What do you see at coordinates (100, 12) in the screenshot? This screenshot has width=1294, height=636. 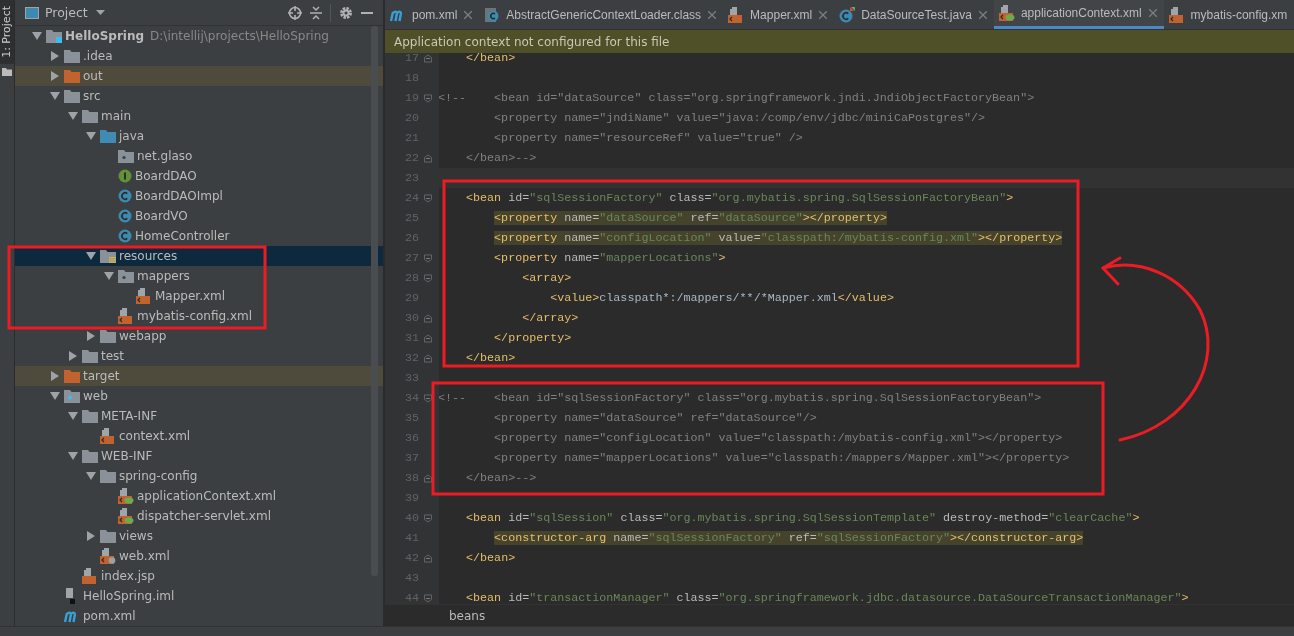 I see `dropdown-caret-icon` at bounding box center [100, 12].